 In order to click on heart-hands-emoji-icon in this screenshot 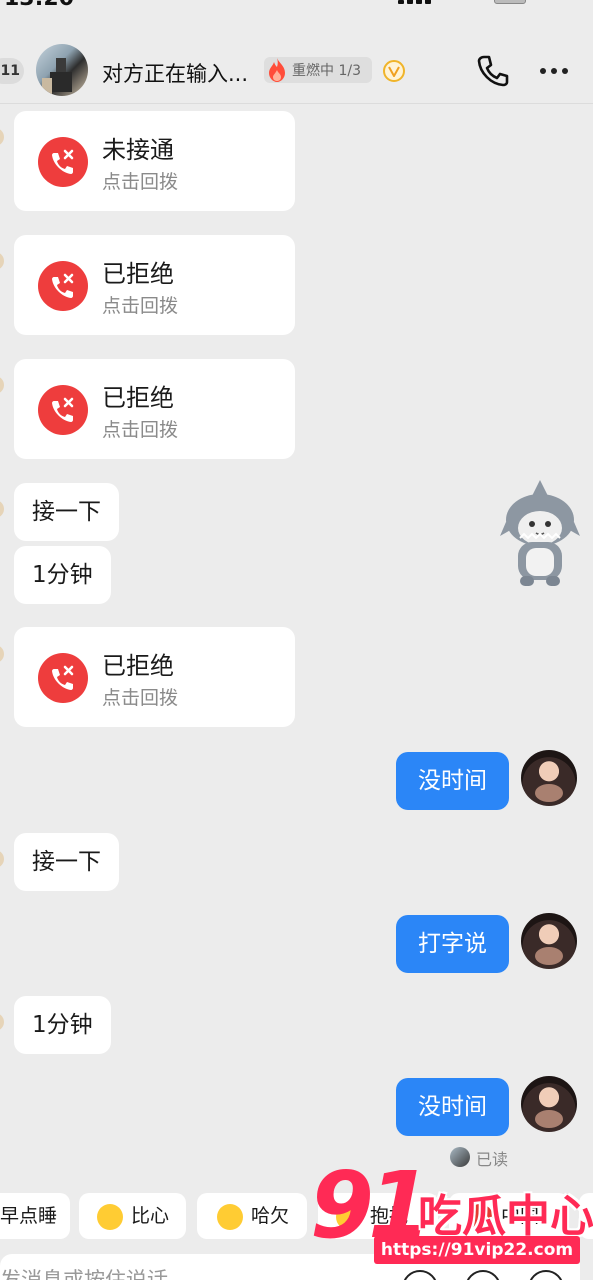, I will do `click(110, 1217)`.